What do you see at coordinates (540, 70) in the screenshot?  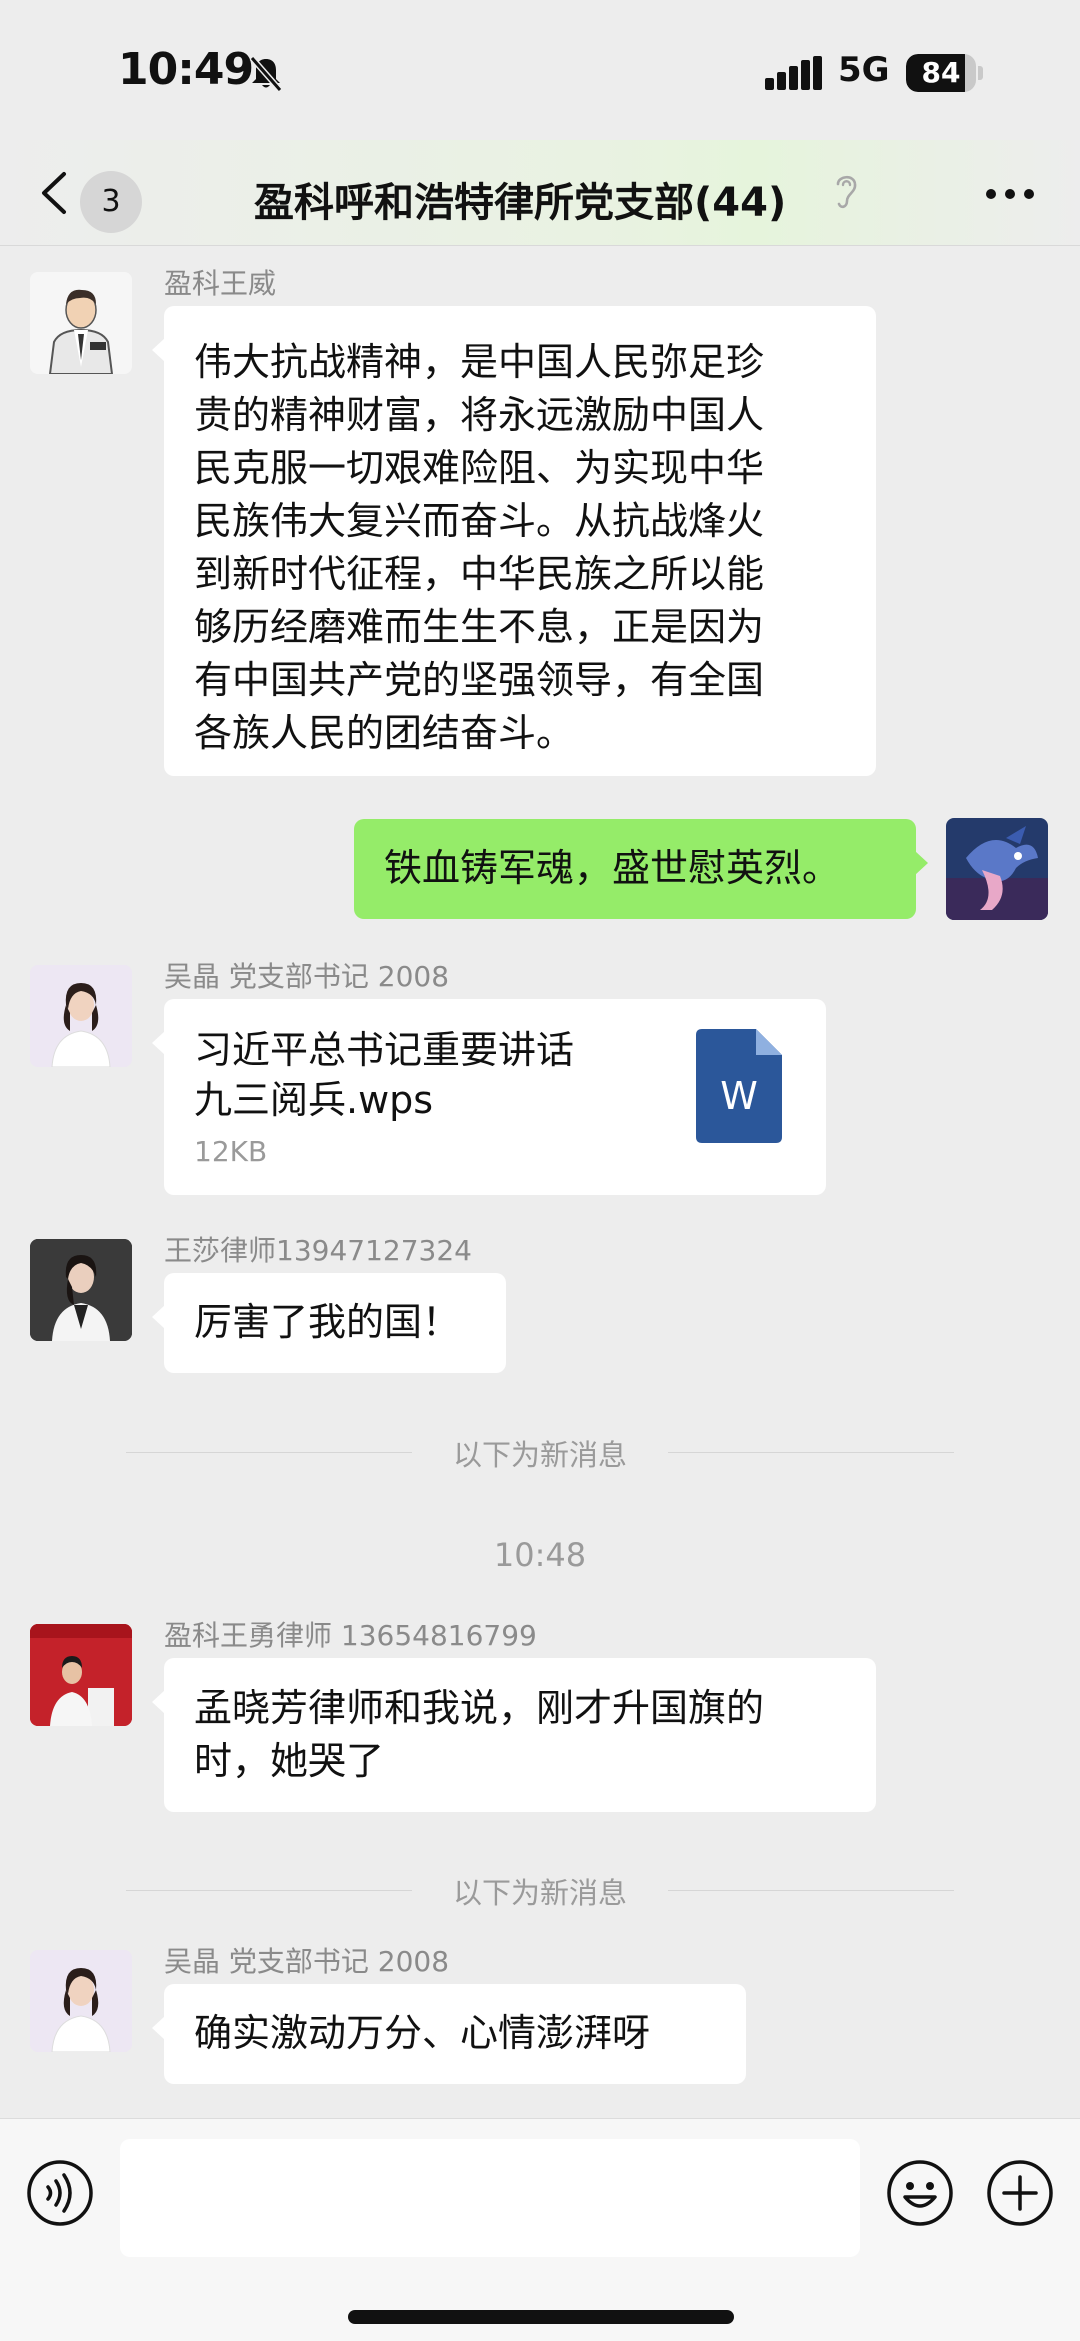 I see `status-bar: 10:49 5G 84` at bounding box center [540, 70].